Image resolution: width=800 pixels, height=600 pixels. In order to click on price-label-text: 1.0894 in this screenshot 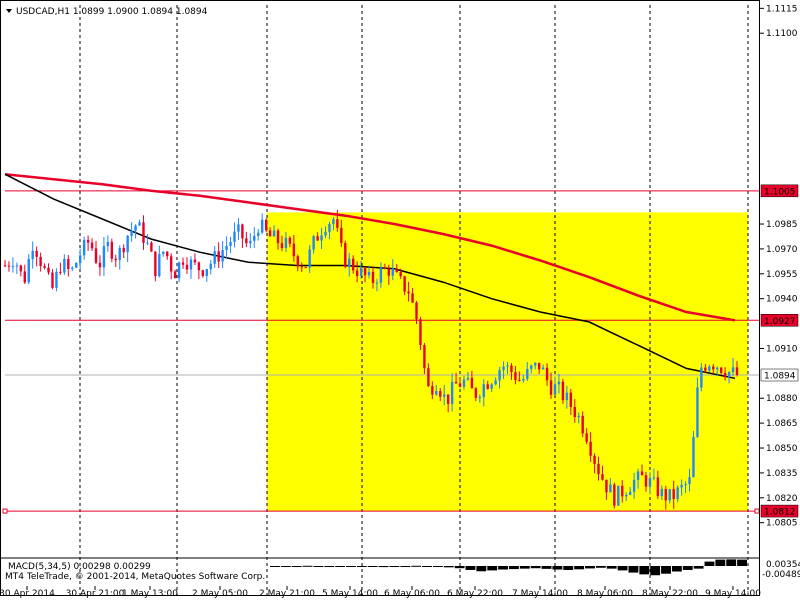, I will do `click(780, 377)`.